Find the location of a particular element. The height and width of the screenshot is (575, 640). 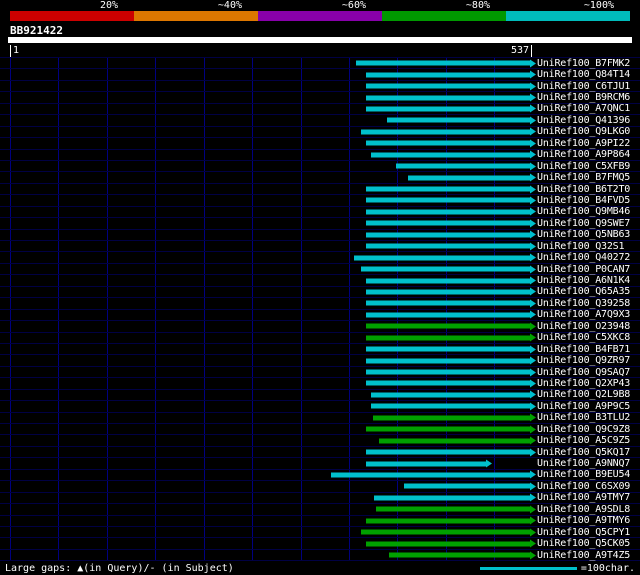

hit-label: UniRef100_C6SX09 is located at coordinates (583, 486).